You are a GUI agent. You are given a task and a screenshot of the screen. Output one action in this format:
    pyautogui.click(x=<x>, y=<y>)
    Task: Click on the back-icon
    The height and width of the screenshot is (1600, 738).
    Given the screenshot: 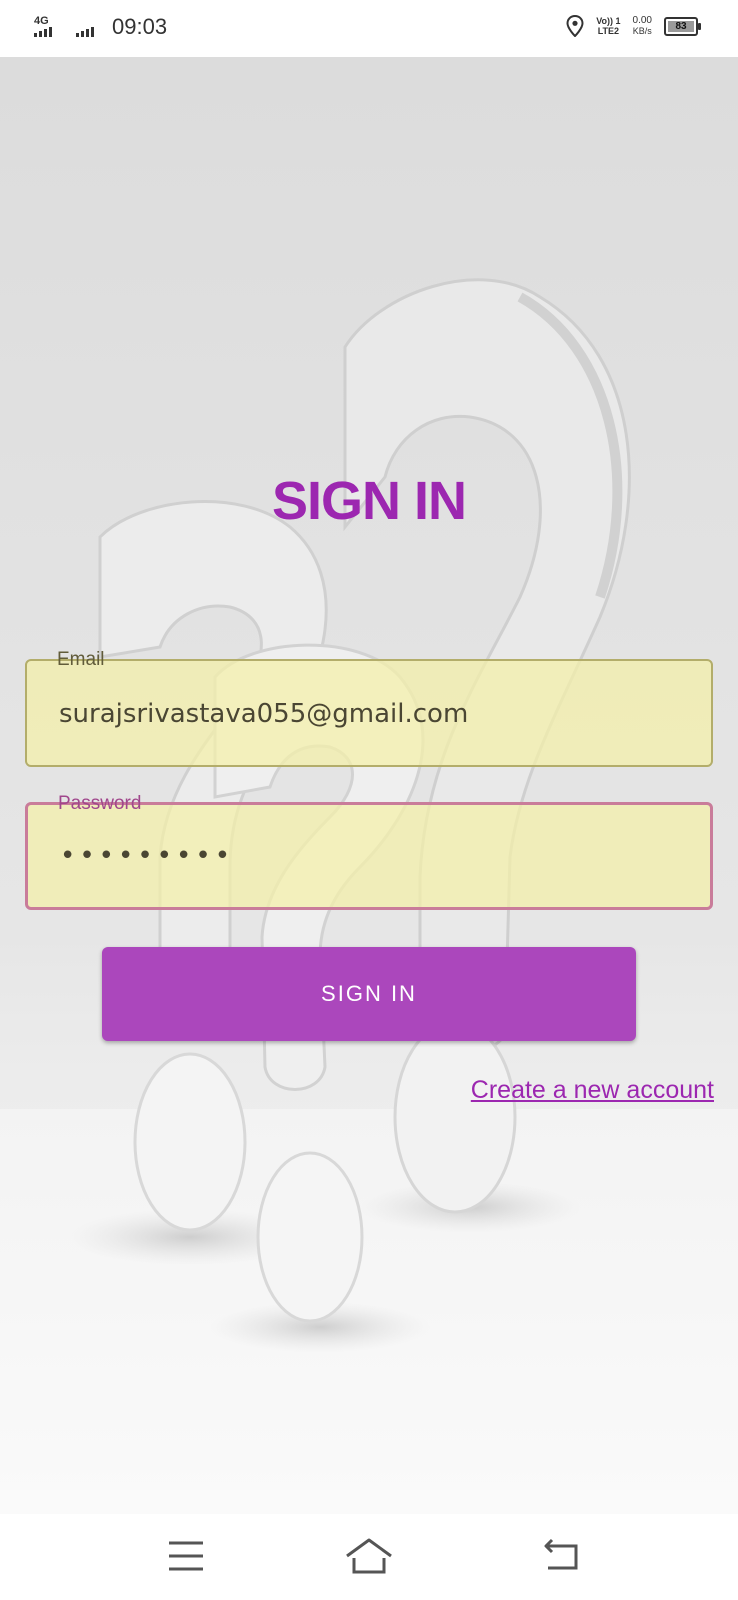 What is the action you would take?
    pyautogui.click(x=563, y=1556)
    